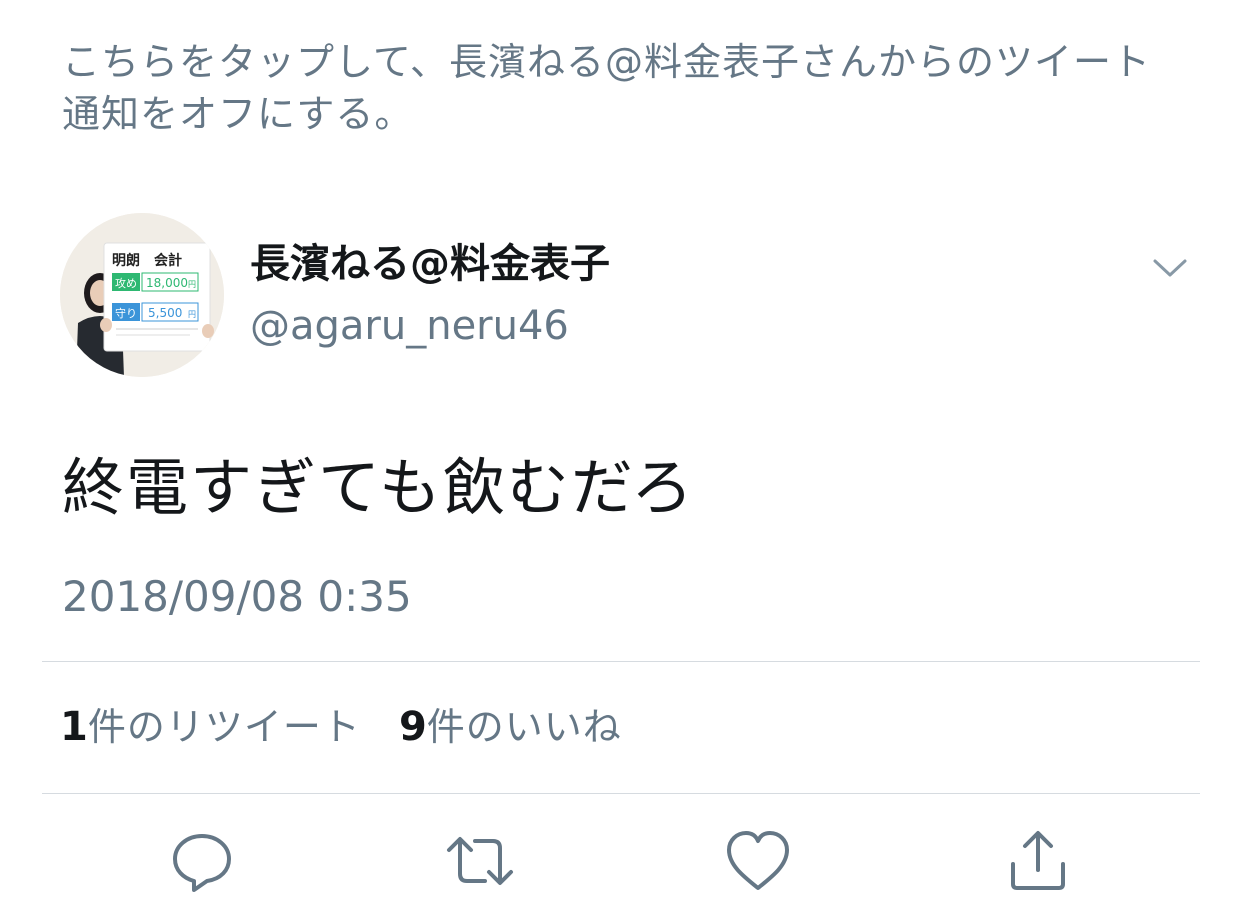  What do you see at coordinates (126, 283) in the screenshot?
I see `avatar-sign-row1-tag: 攻め` at bounding box center [126, 283].